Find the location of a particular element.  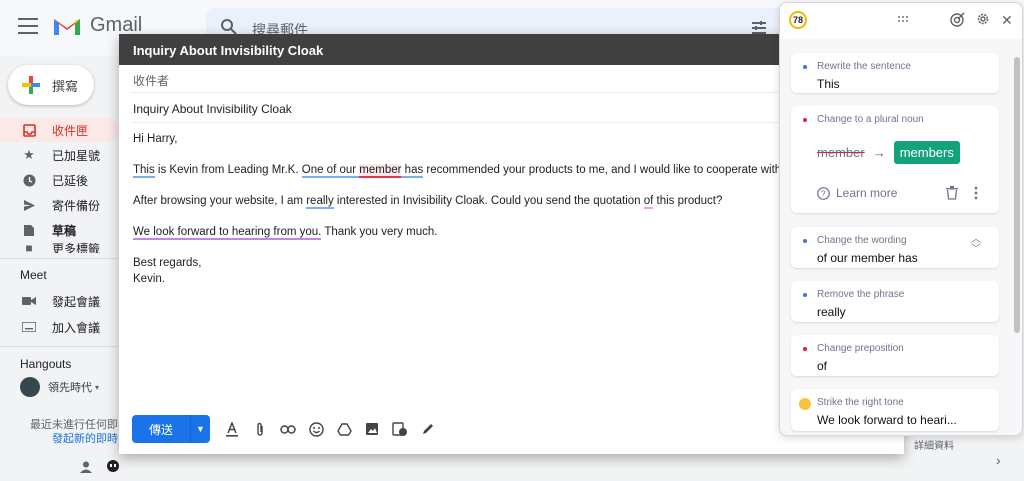

text: has is located at coordinates (412, 170).